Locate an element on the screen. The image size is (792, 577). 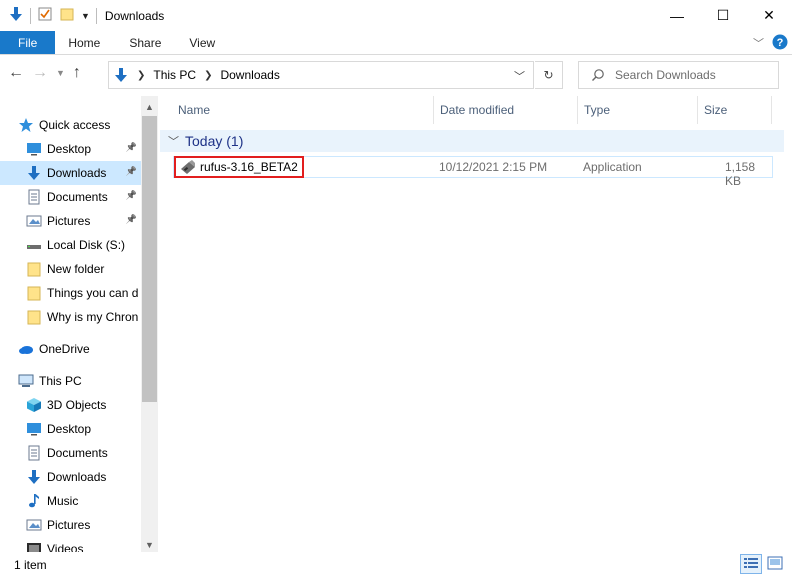
sidebar-item-label: Quick access is located at coordinates (75, 125).